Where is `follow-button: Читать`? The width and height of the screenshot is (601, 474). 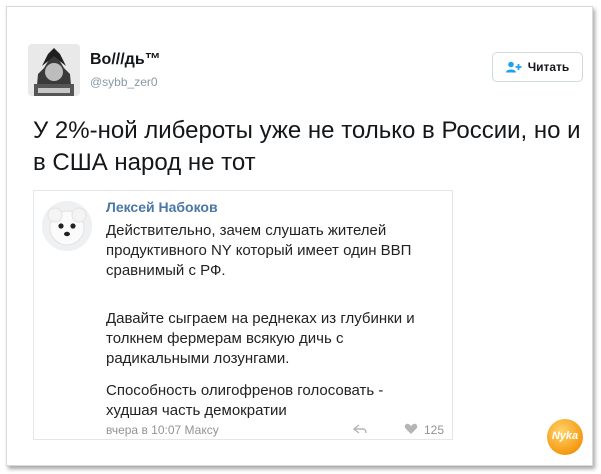 follow-button: Читать is located at coordinates (537, 67).